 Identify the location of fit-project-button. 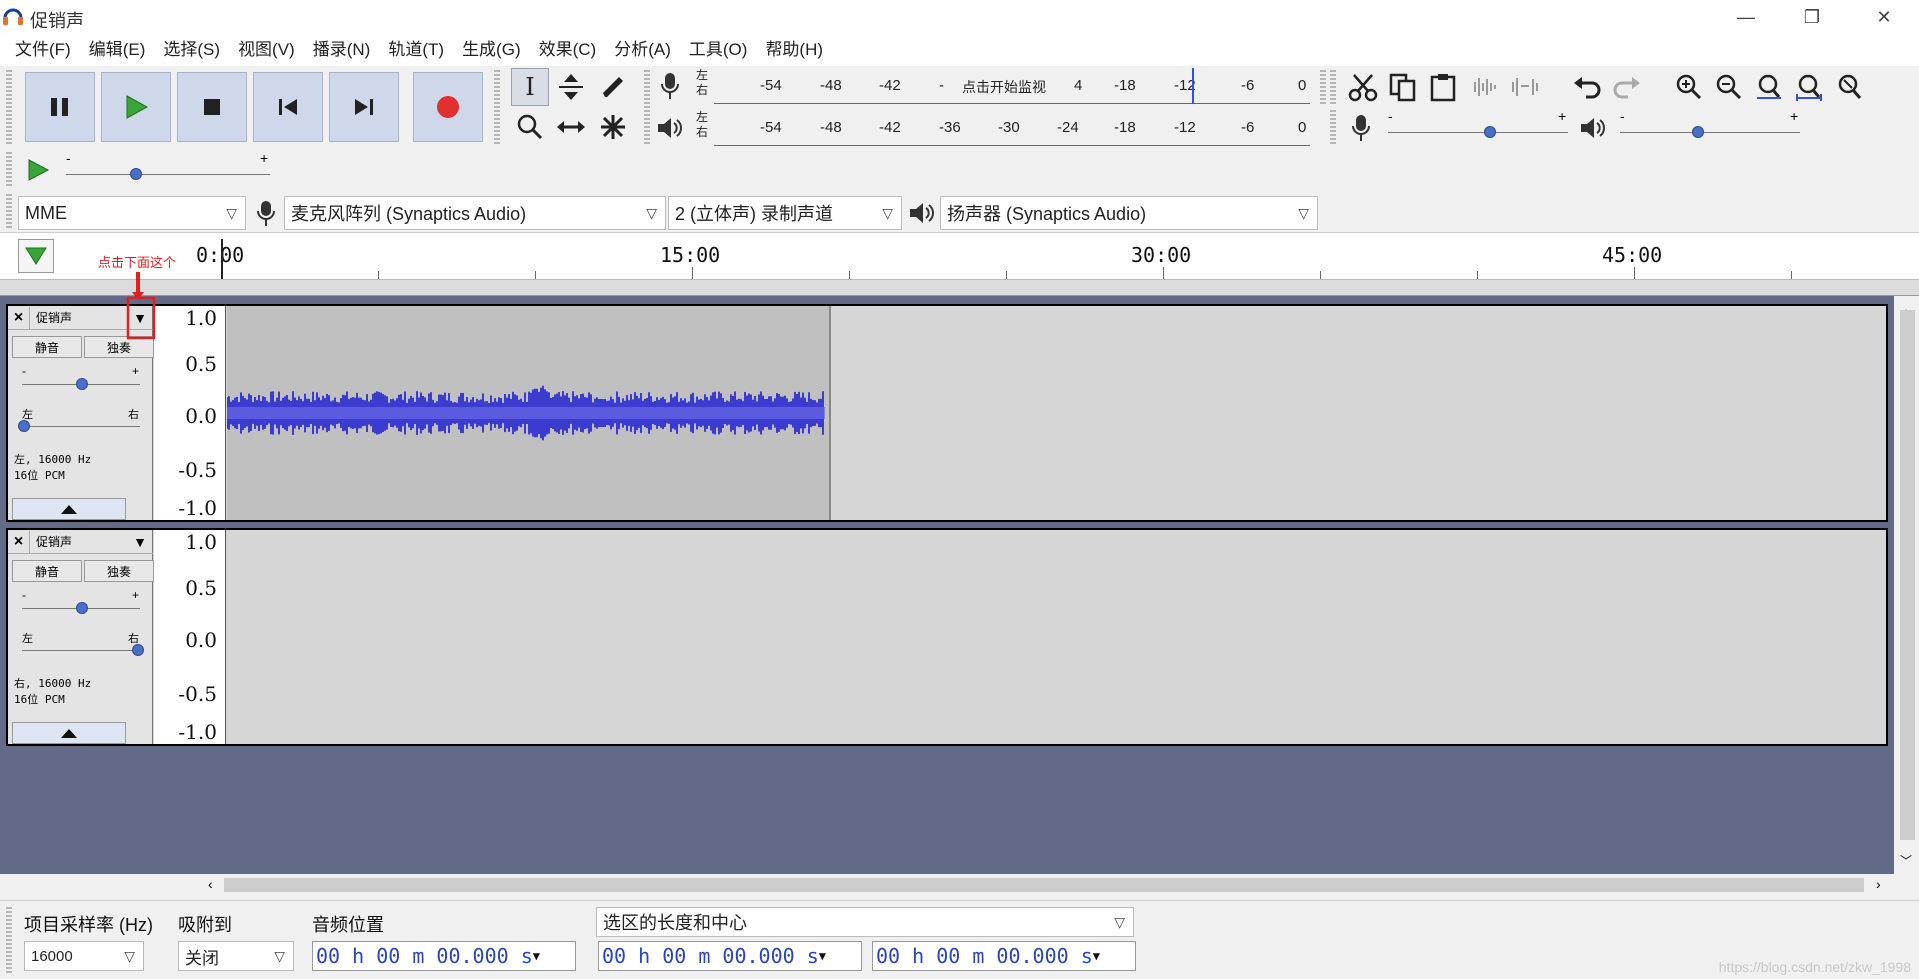
(1809, 87).